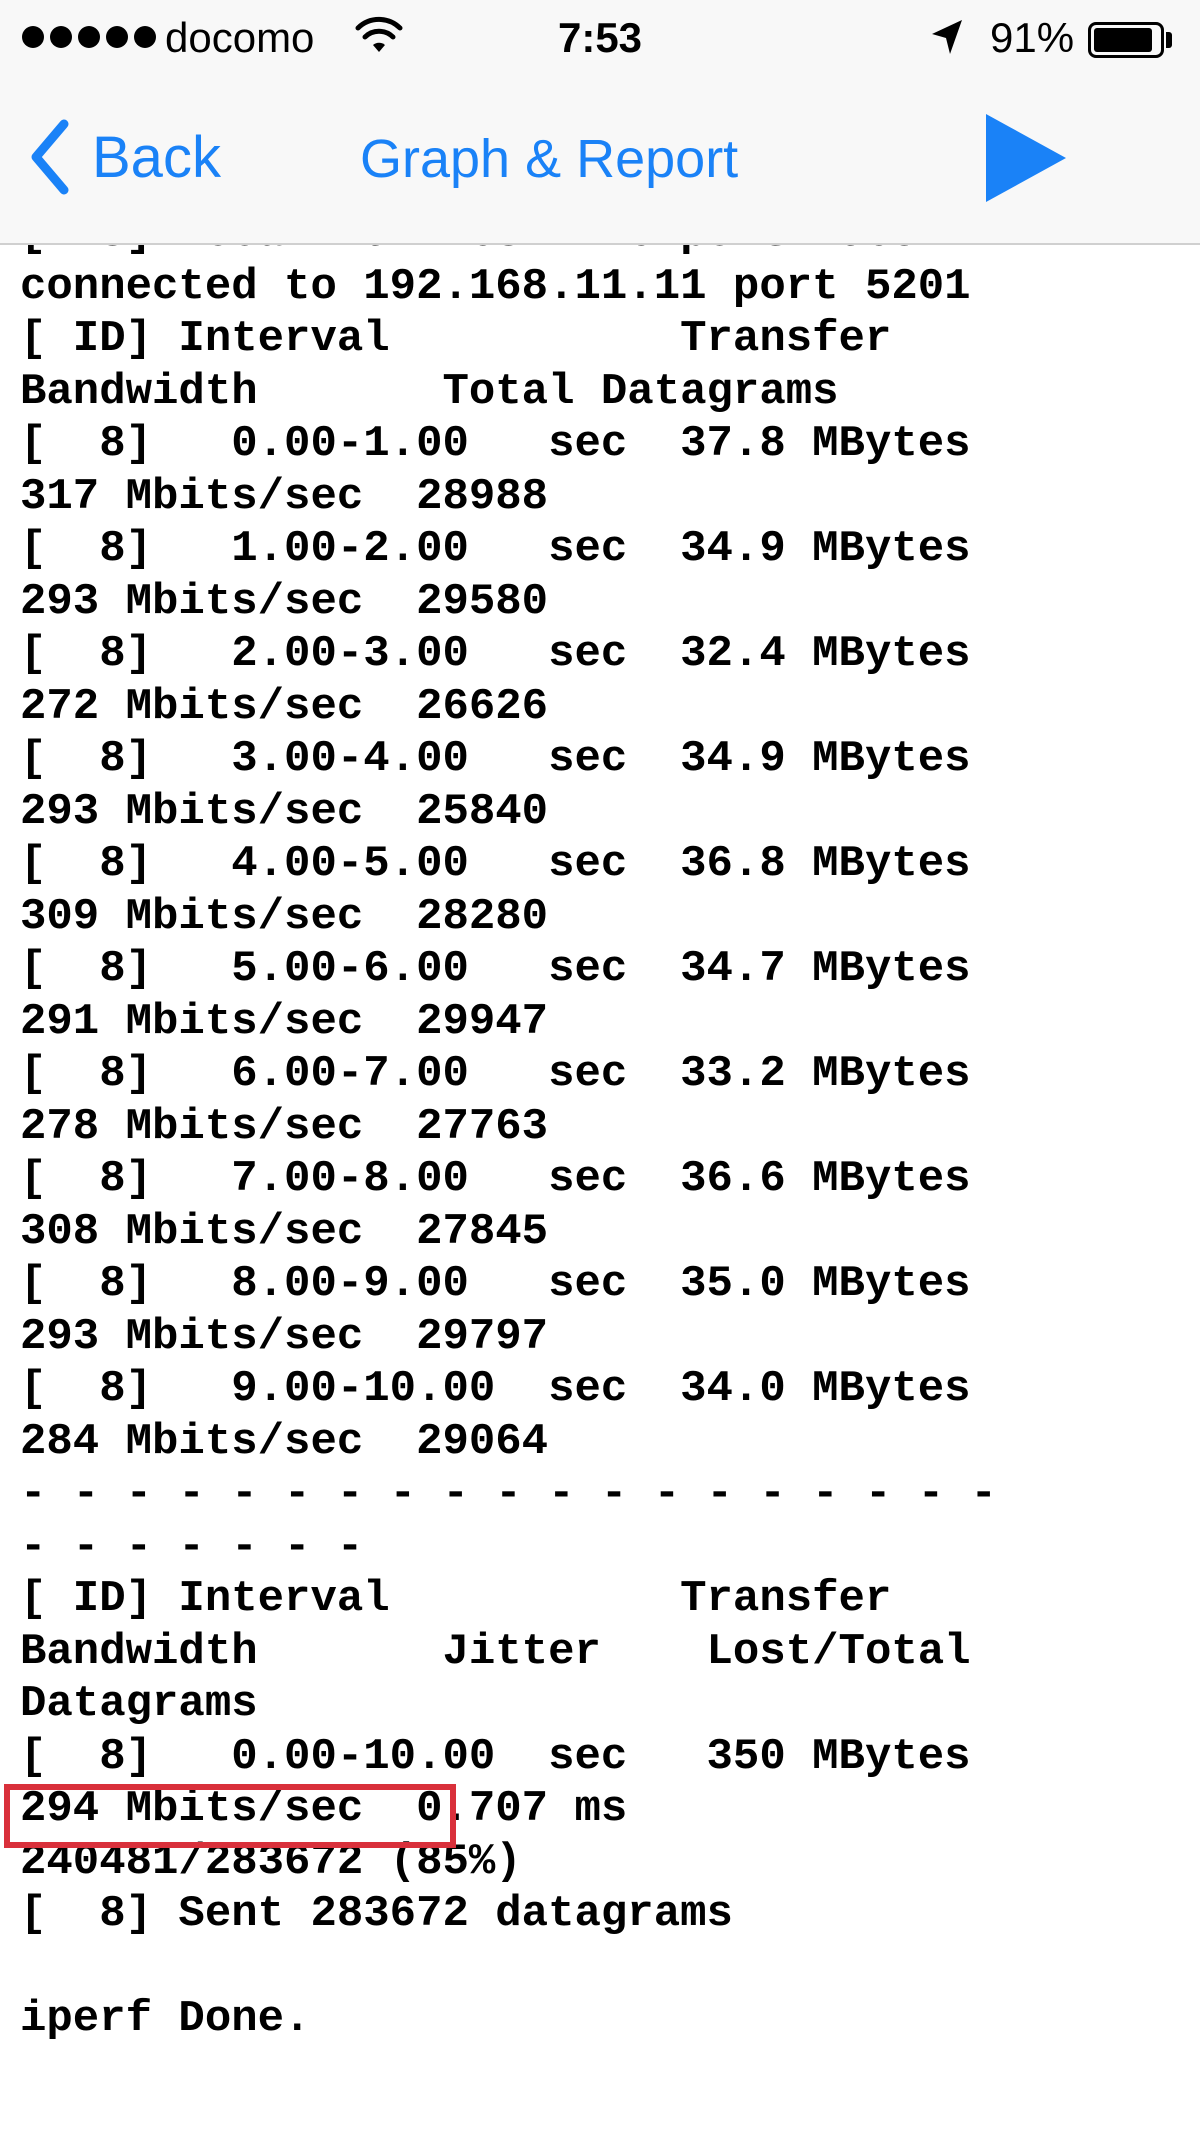  What do you see at coordinates (1126, 40) in the screenshot?
I see `battery-icon` at bounding box center [1126, 40].